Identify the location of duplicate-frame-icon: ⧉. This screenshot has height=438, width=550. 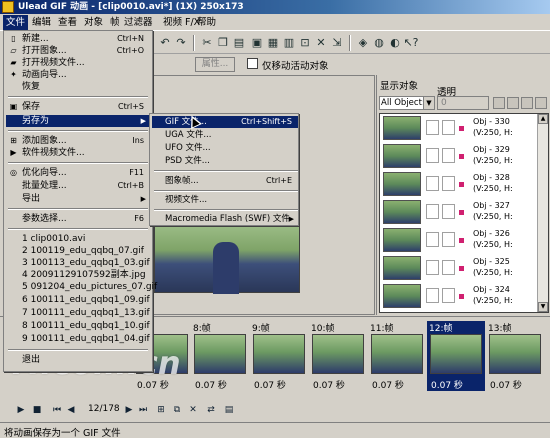
(177, 410).